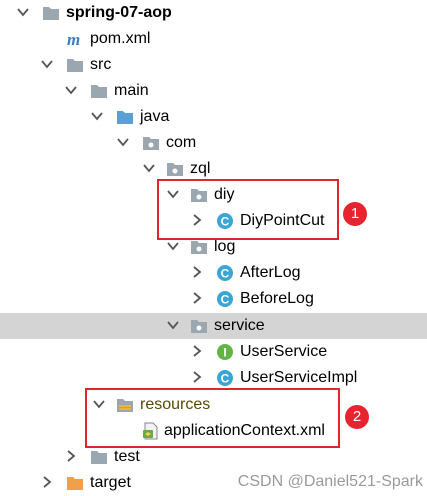 This screenshot has width=427, height=496. What do you see at coordinates (239, 325) in the screenshot?
I see `service-label: service` at bounding box center [239, 325].